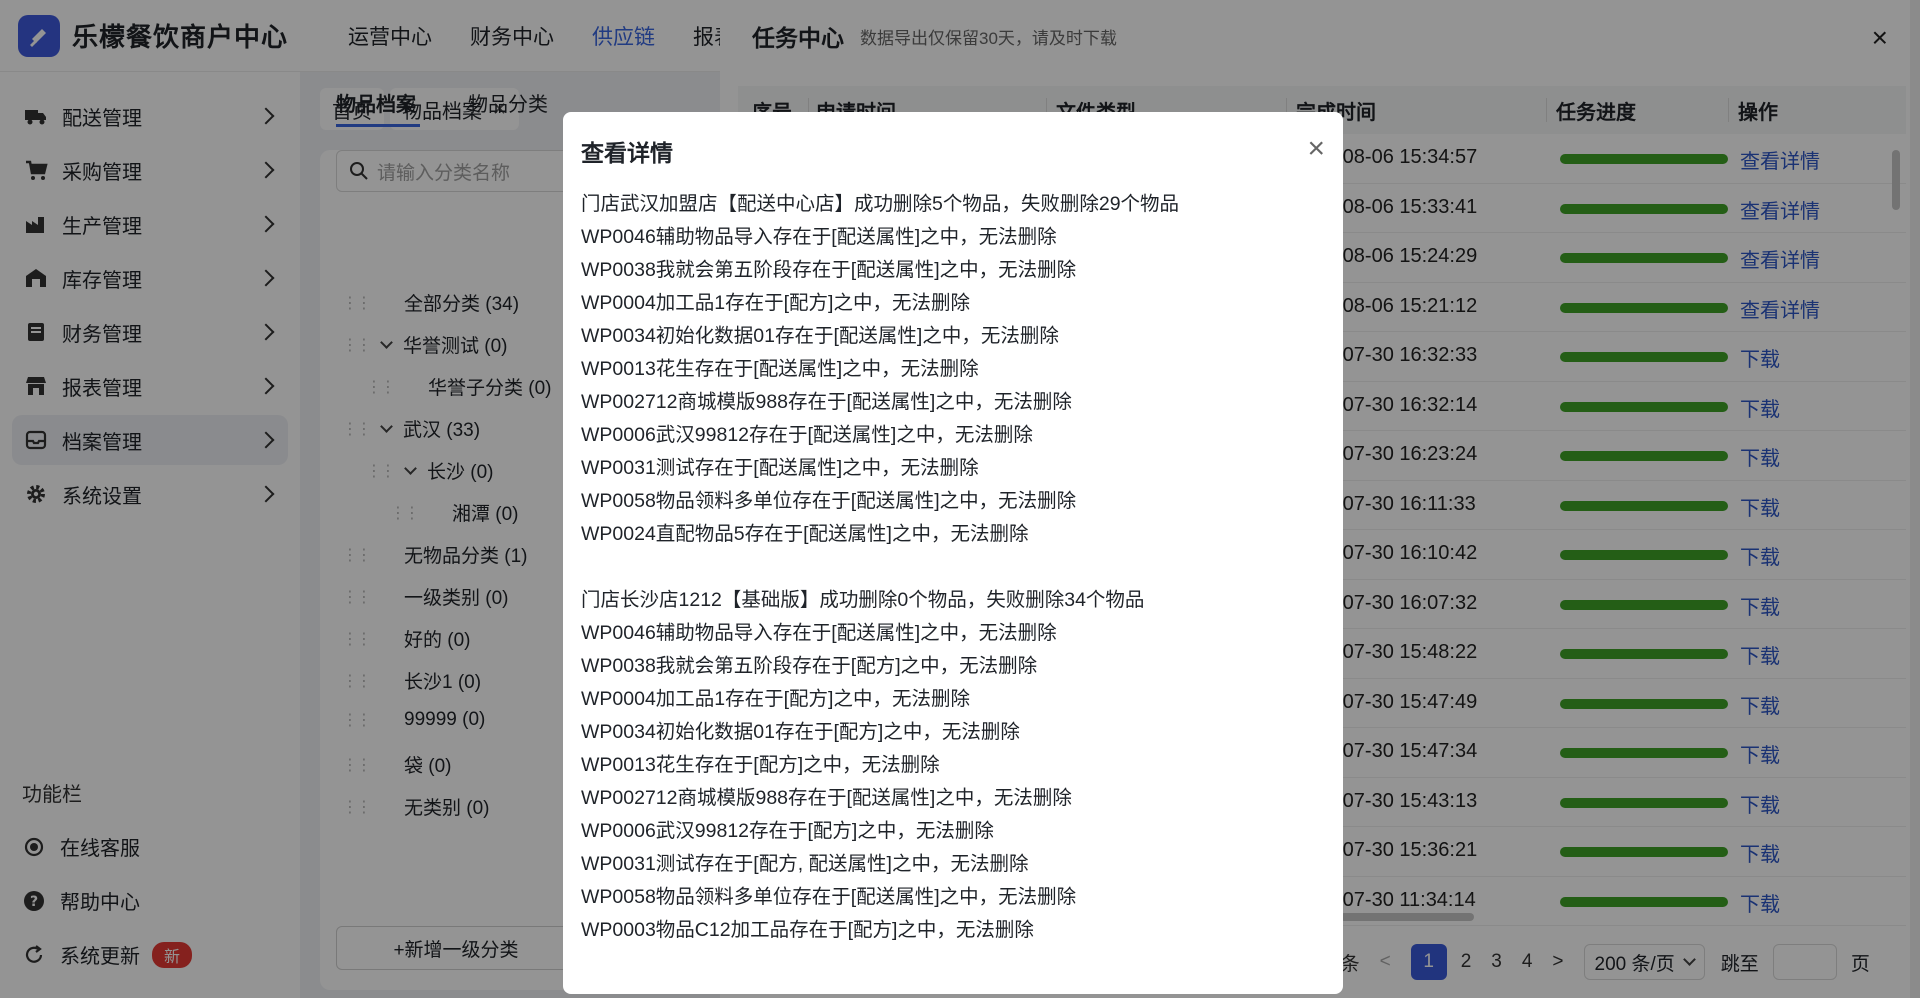 The image size is (1920, 998). I want to click on detail-line: WP0024直配物品5存在于[配送属性]之中，无法删除, so click(805, 534).